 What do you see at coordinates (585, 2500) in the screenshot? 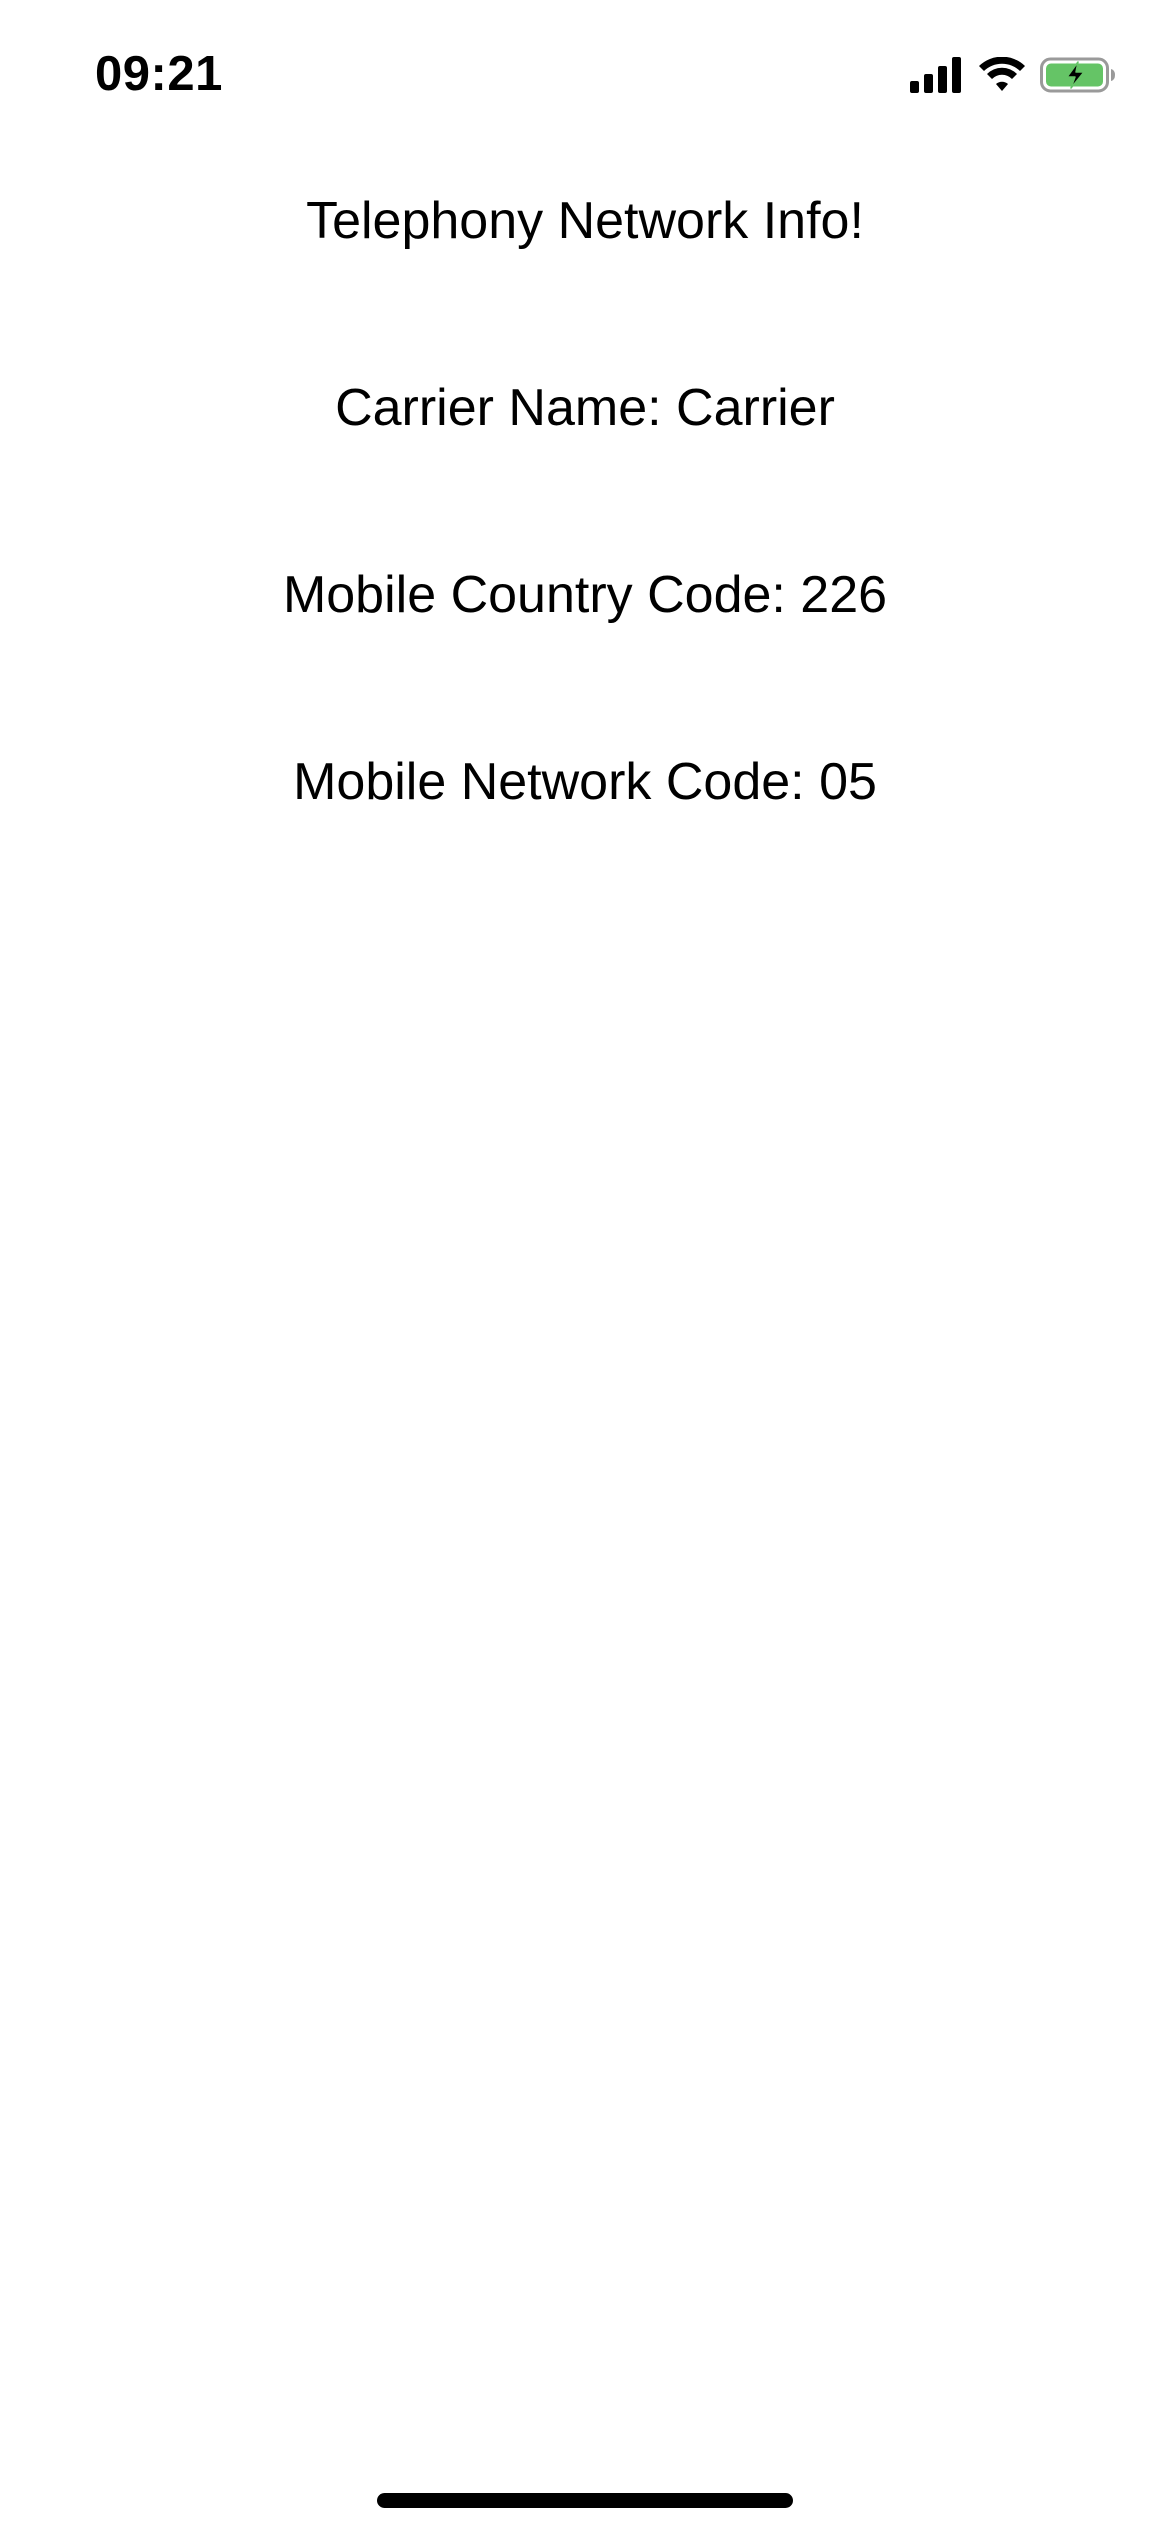
I see `home-indicator` at bounding box center [585, 2500].